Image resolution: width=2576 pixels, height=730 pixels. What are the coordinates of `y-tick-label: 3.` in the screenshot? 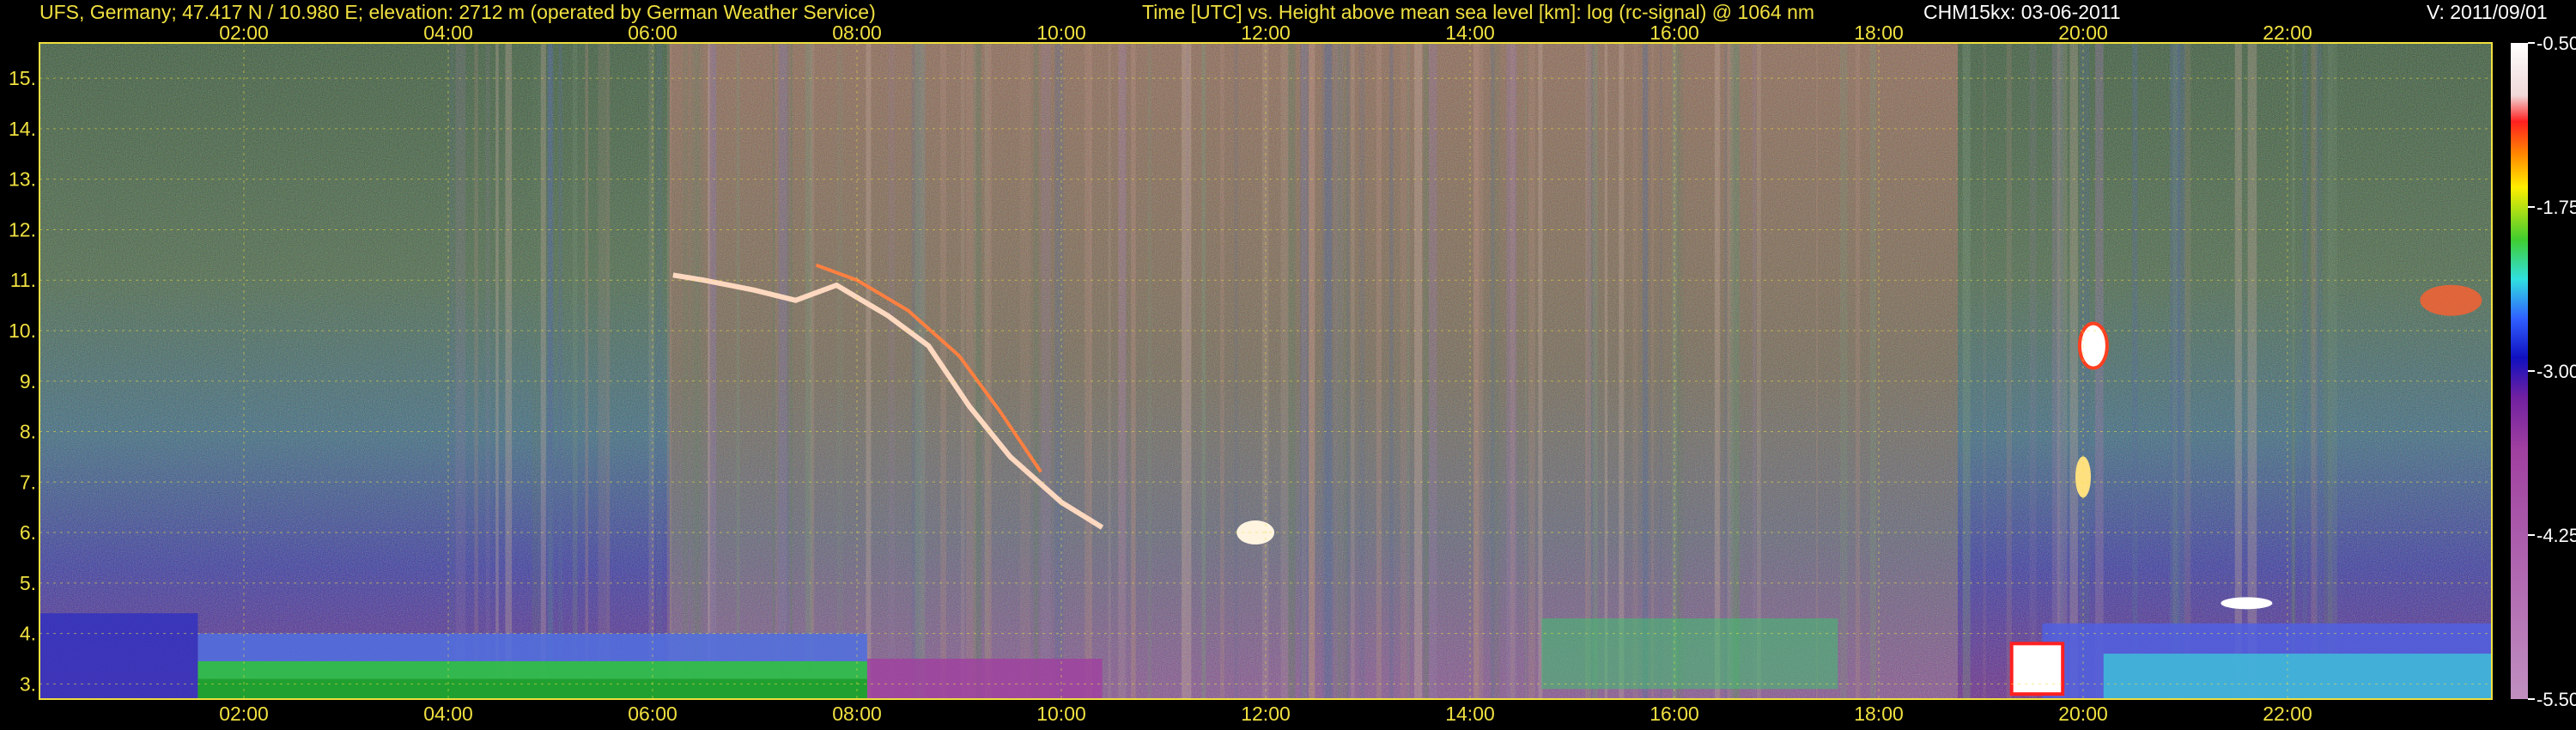 It's located at (28, 683).